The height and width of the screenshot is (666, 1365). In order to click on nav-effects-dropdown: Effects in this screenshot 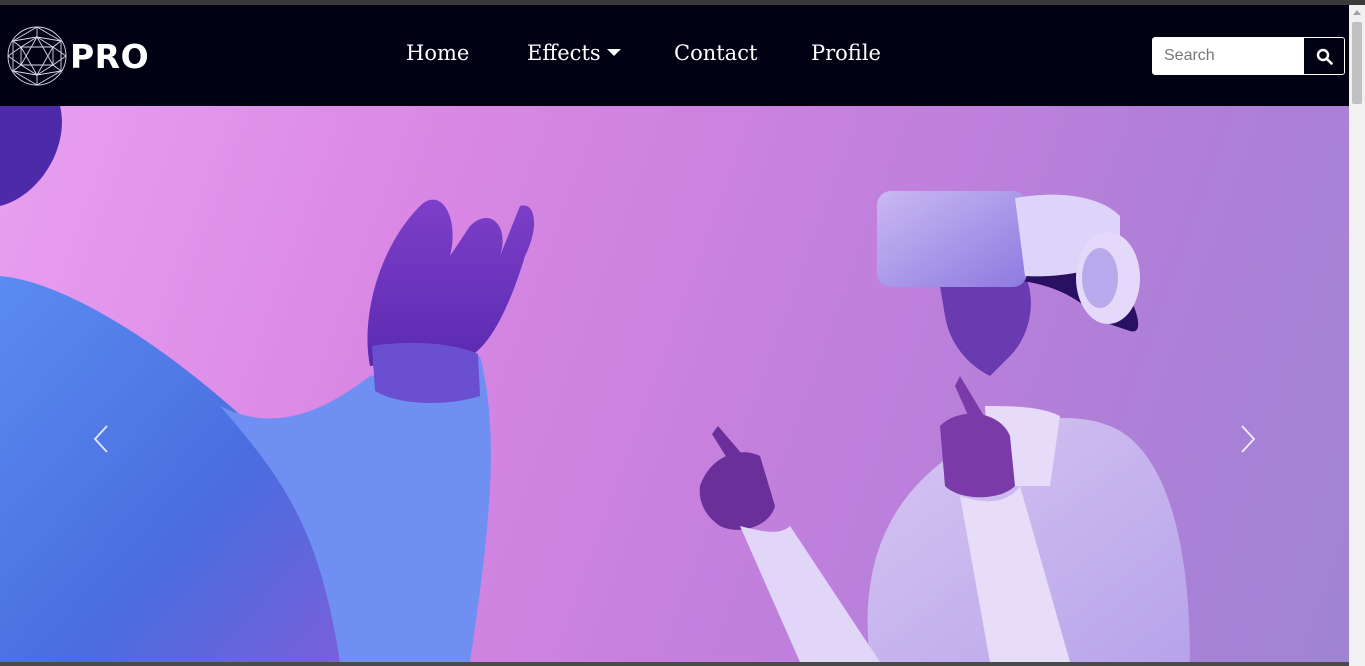, I will do `click(574, 53)`.